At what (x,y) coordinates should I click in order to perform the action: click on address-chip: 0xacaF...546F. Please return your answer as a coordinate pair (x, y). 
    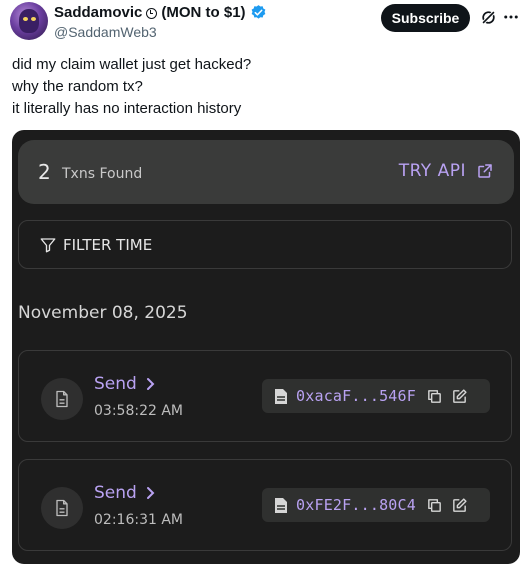
    Looking at the image, I should click on (376, 396).